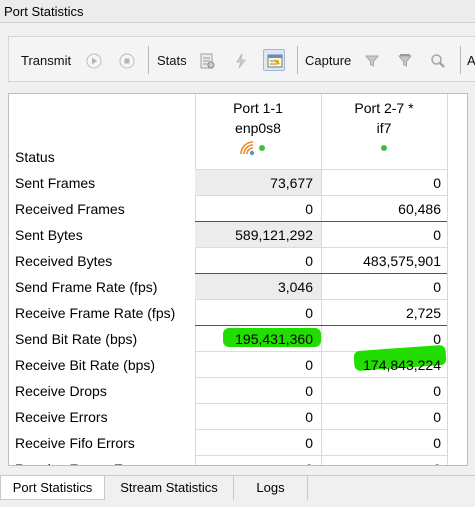 This screenshot has width=475, height=507. I want to click on table-row: Receive Frame Rate (fps) 0 2,725, so click(238, 313).